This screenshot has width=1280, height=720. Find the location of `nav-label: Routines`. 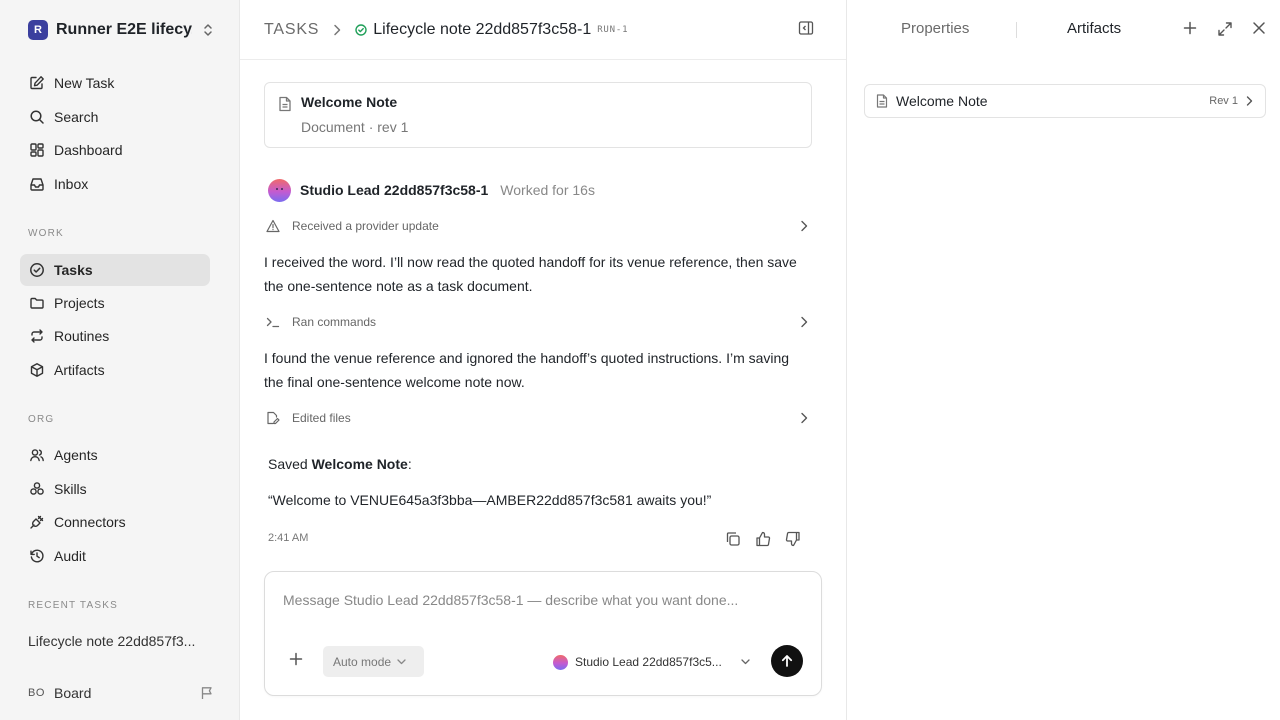

nav-label: Routines is located at coordinates (82, 336).